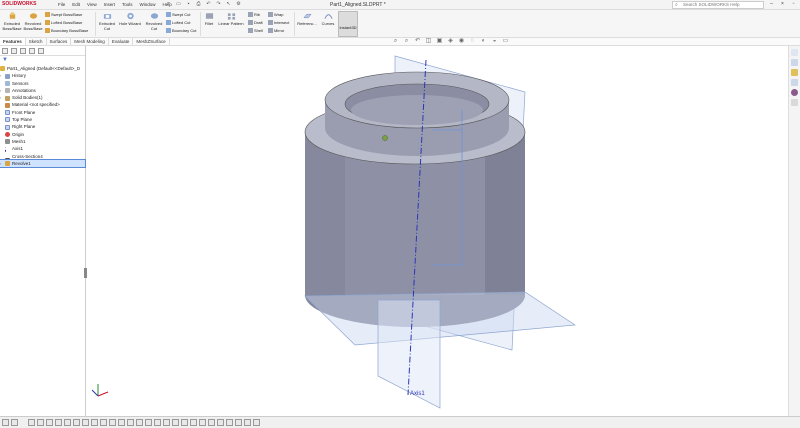  What do you see at coordinates (42, 119) in the screenshot?
I see `tree-item-top-plane: Top Plane` at bounding box center [42, 119].